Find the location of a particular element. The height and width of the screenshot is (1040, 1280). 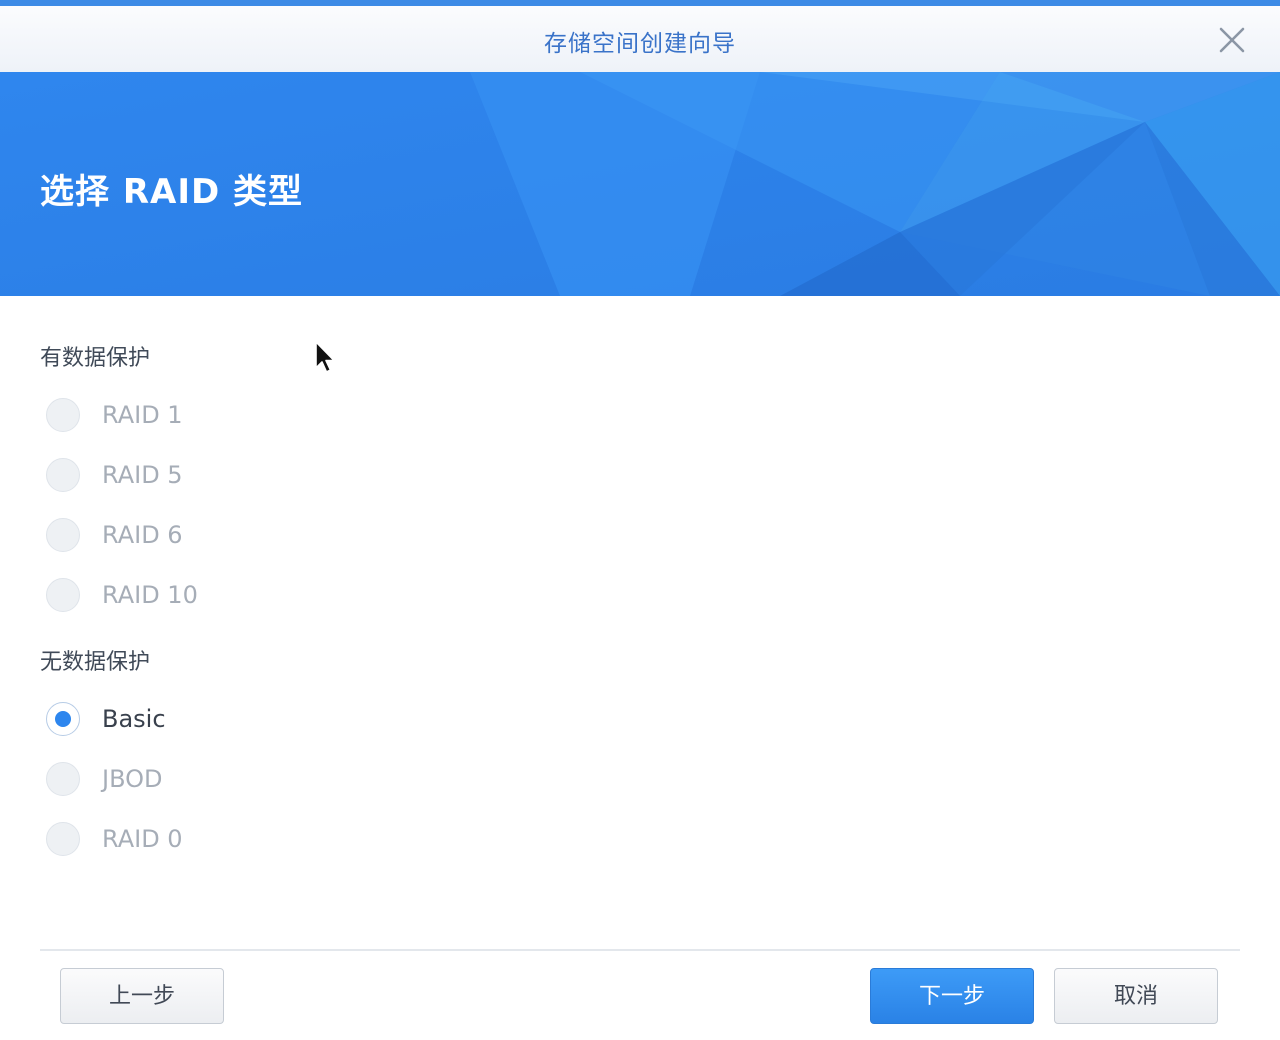

window-titlebar: 存储空间创建向导 is located at coordinates (640, 39).